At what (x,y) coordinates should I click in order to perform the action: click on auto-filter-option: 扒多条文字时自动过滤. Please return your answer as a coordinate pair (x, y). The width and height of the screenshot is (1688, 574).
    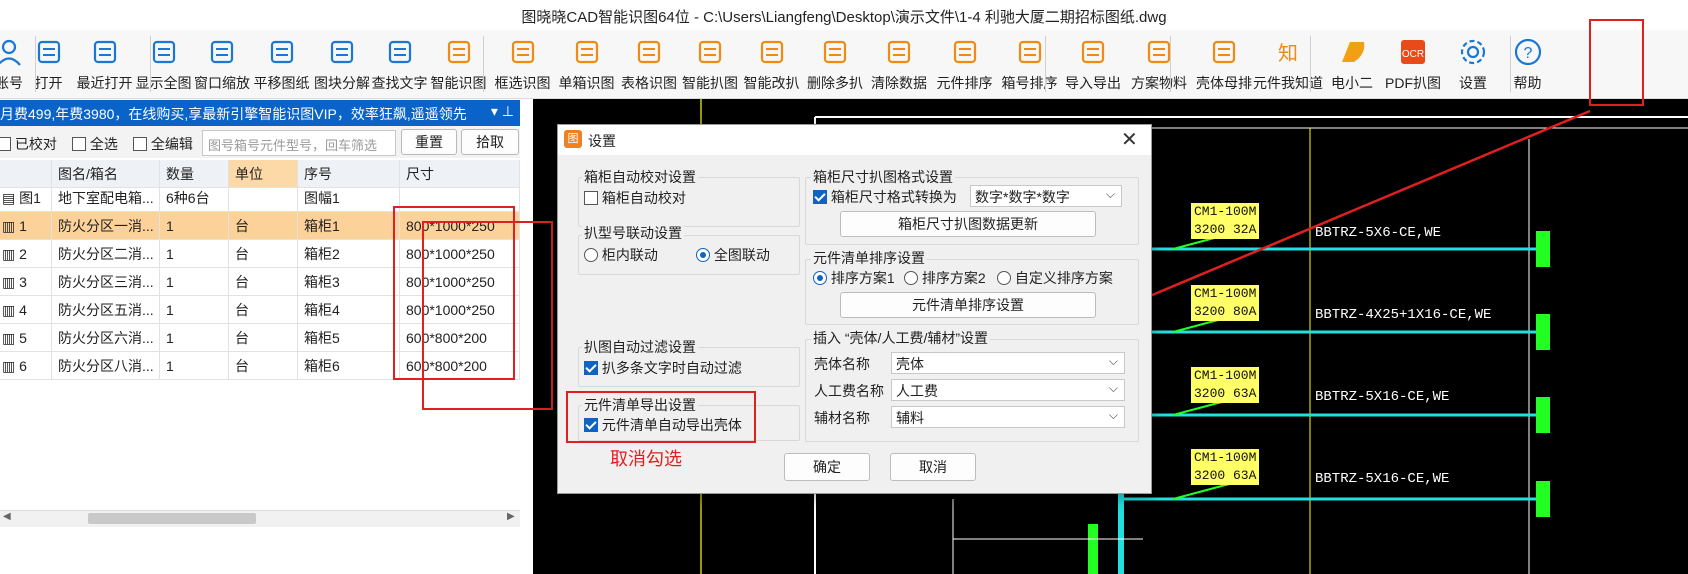
    Looking at the image, I should click on (663, 368).